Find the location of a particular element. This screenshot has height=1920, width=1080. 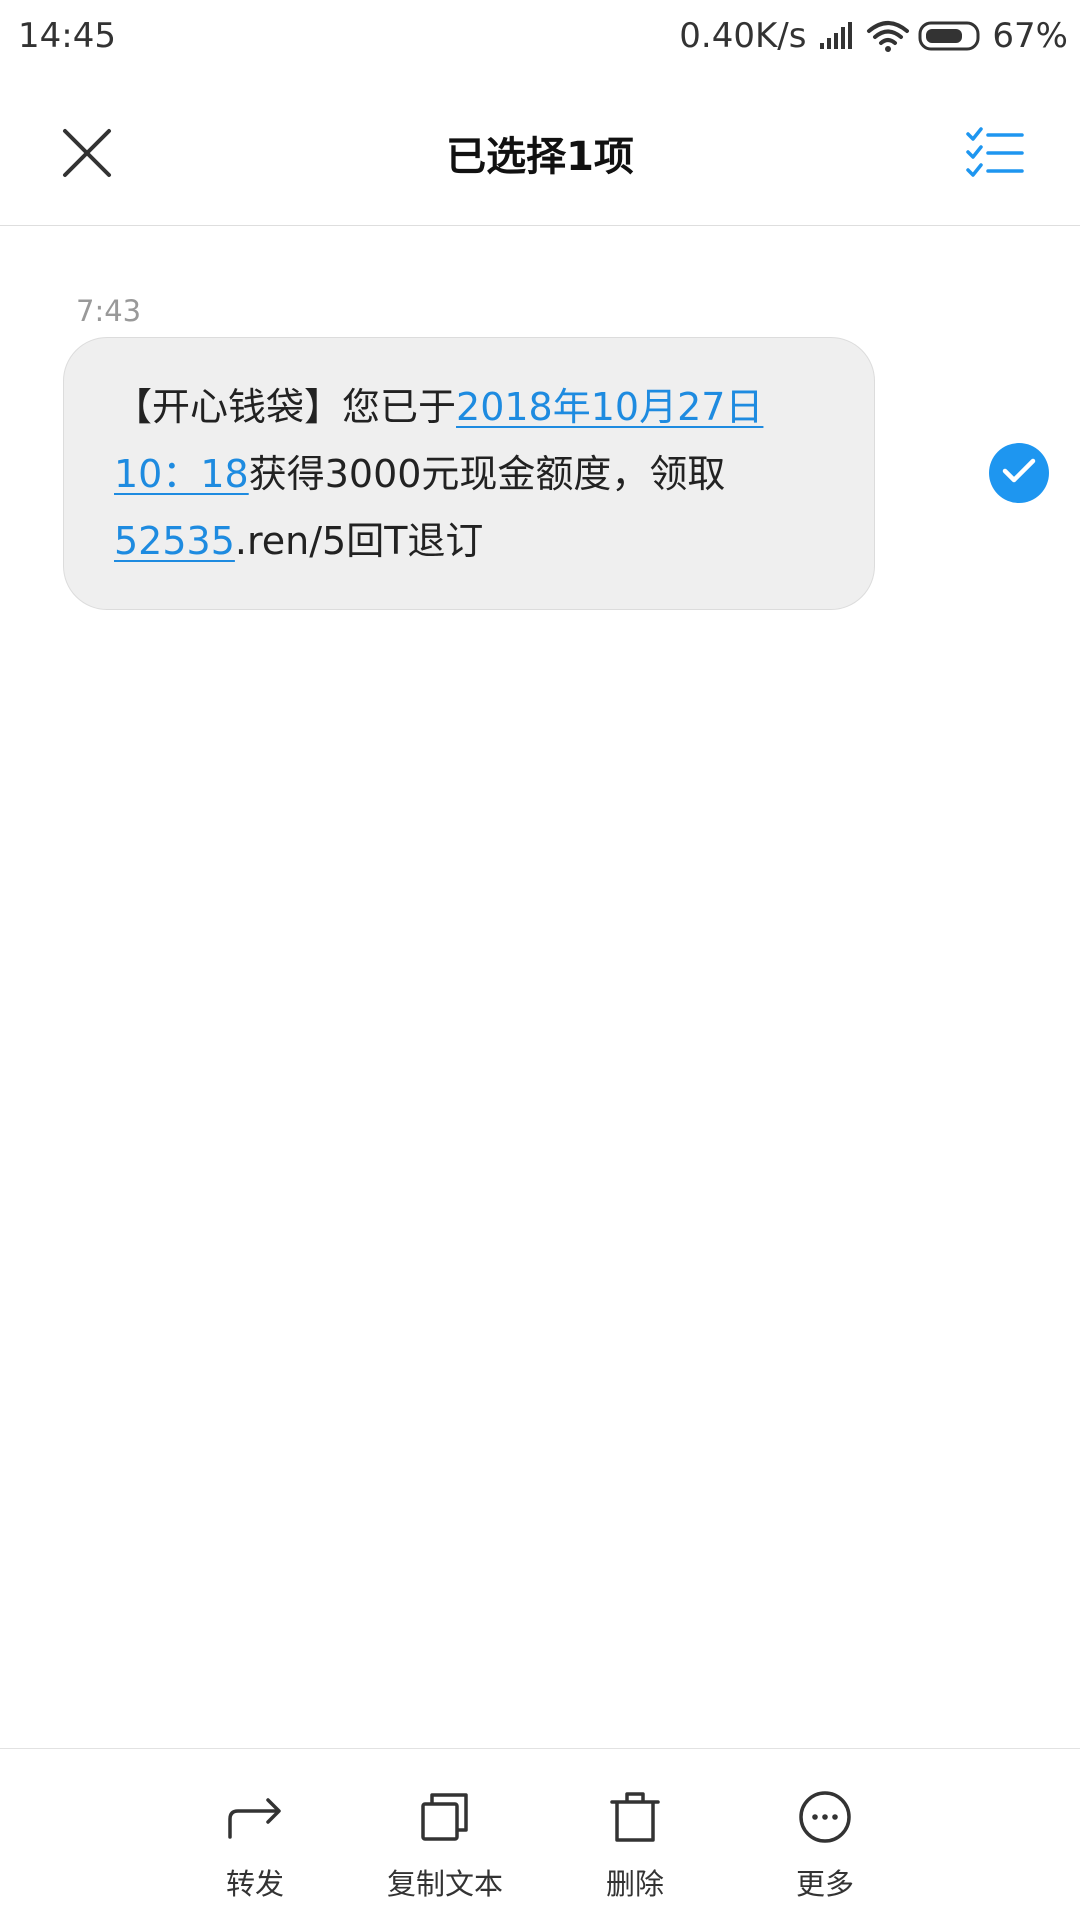

selection-toolbar: 已选择1项 is located at coordinates (540, 151).